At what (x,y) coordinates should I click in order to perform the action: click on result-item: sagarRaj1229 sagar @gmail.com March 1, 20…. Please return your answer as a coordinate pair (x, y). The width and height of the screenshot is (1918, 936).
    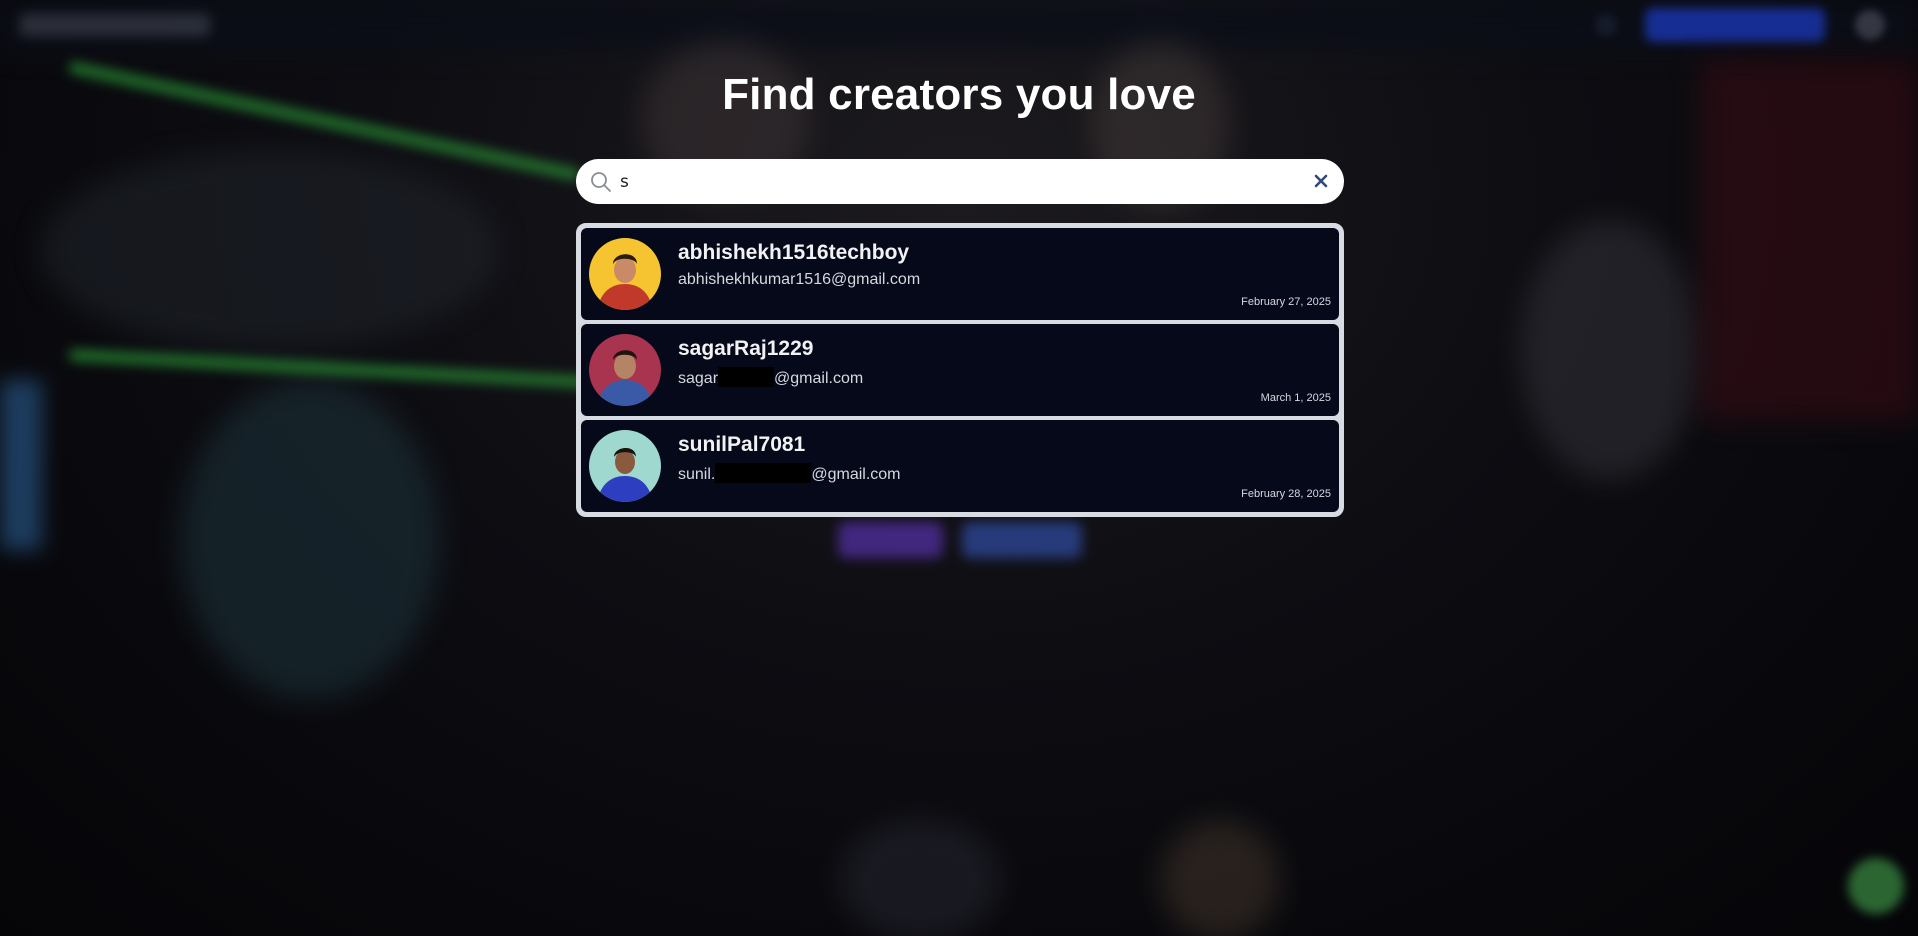
    Looking at the image, I should click on (960, 370).